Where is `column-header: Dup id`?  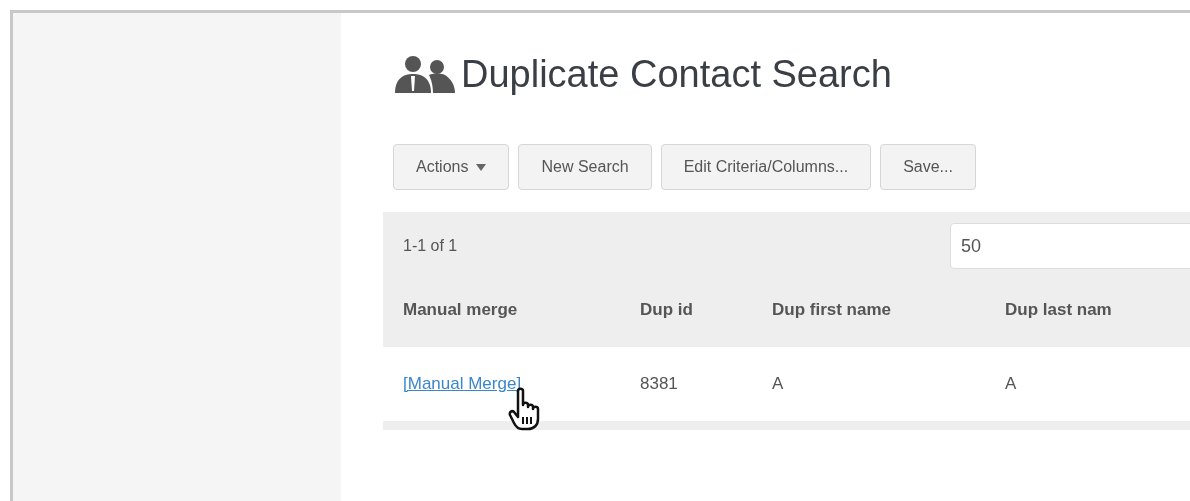
column-header: Dup id is located at coordinates (666, 309).